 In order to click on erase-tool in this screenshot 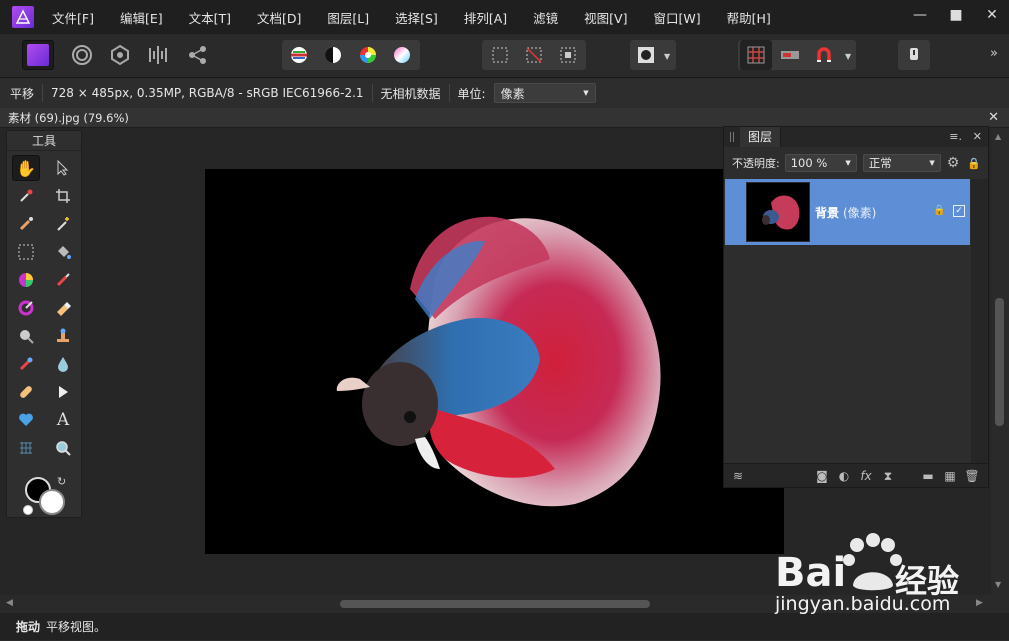, I will do `click(63, 308)`.